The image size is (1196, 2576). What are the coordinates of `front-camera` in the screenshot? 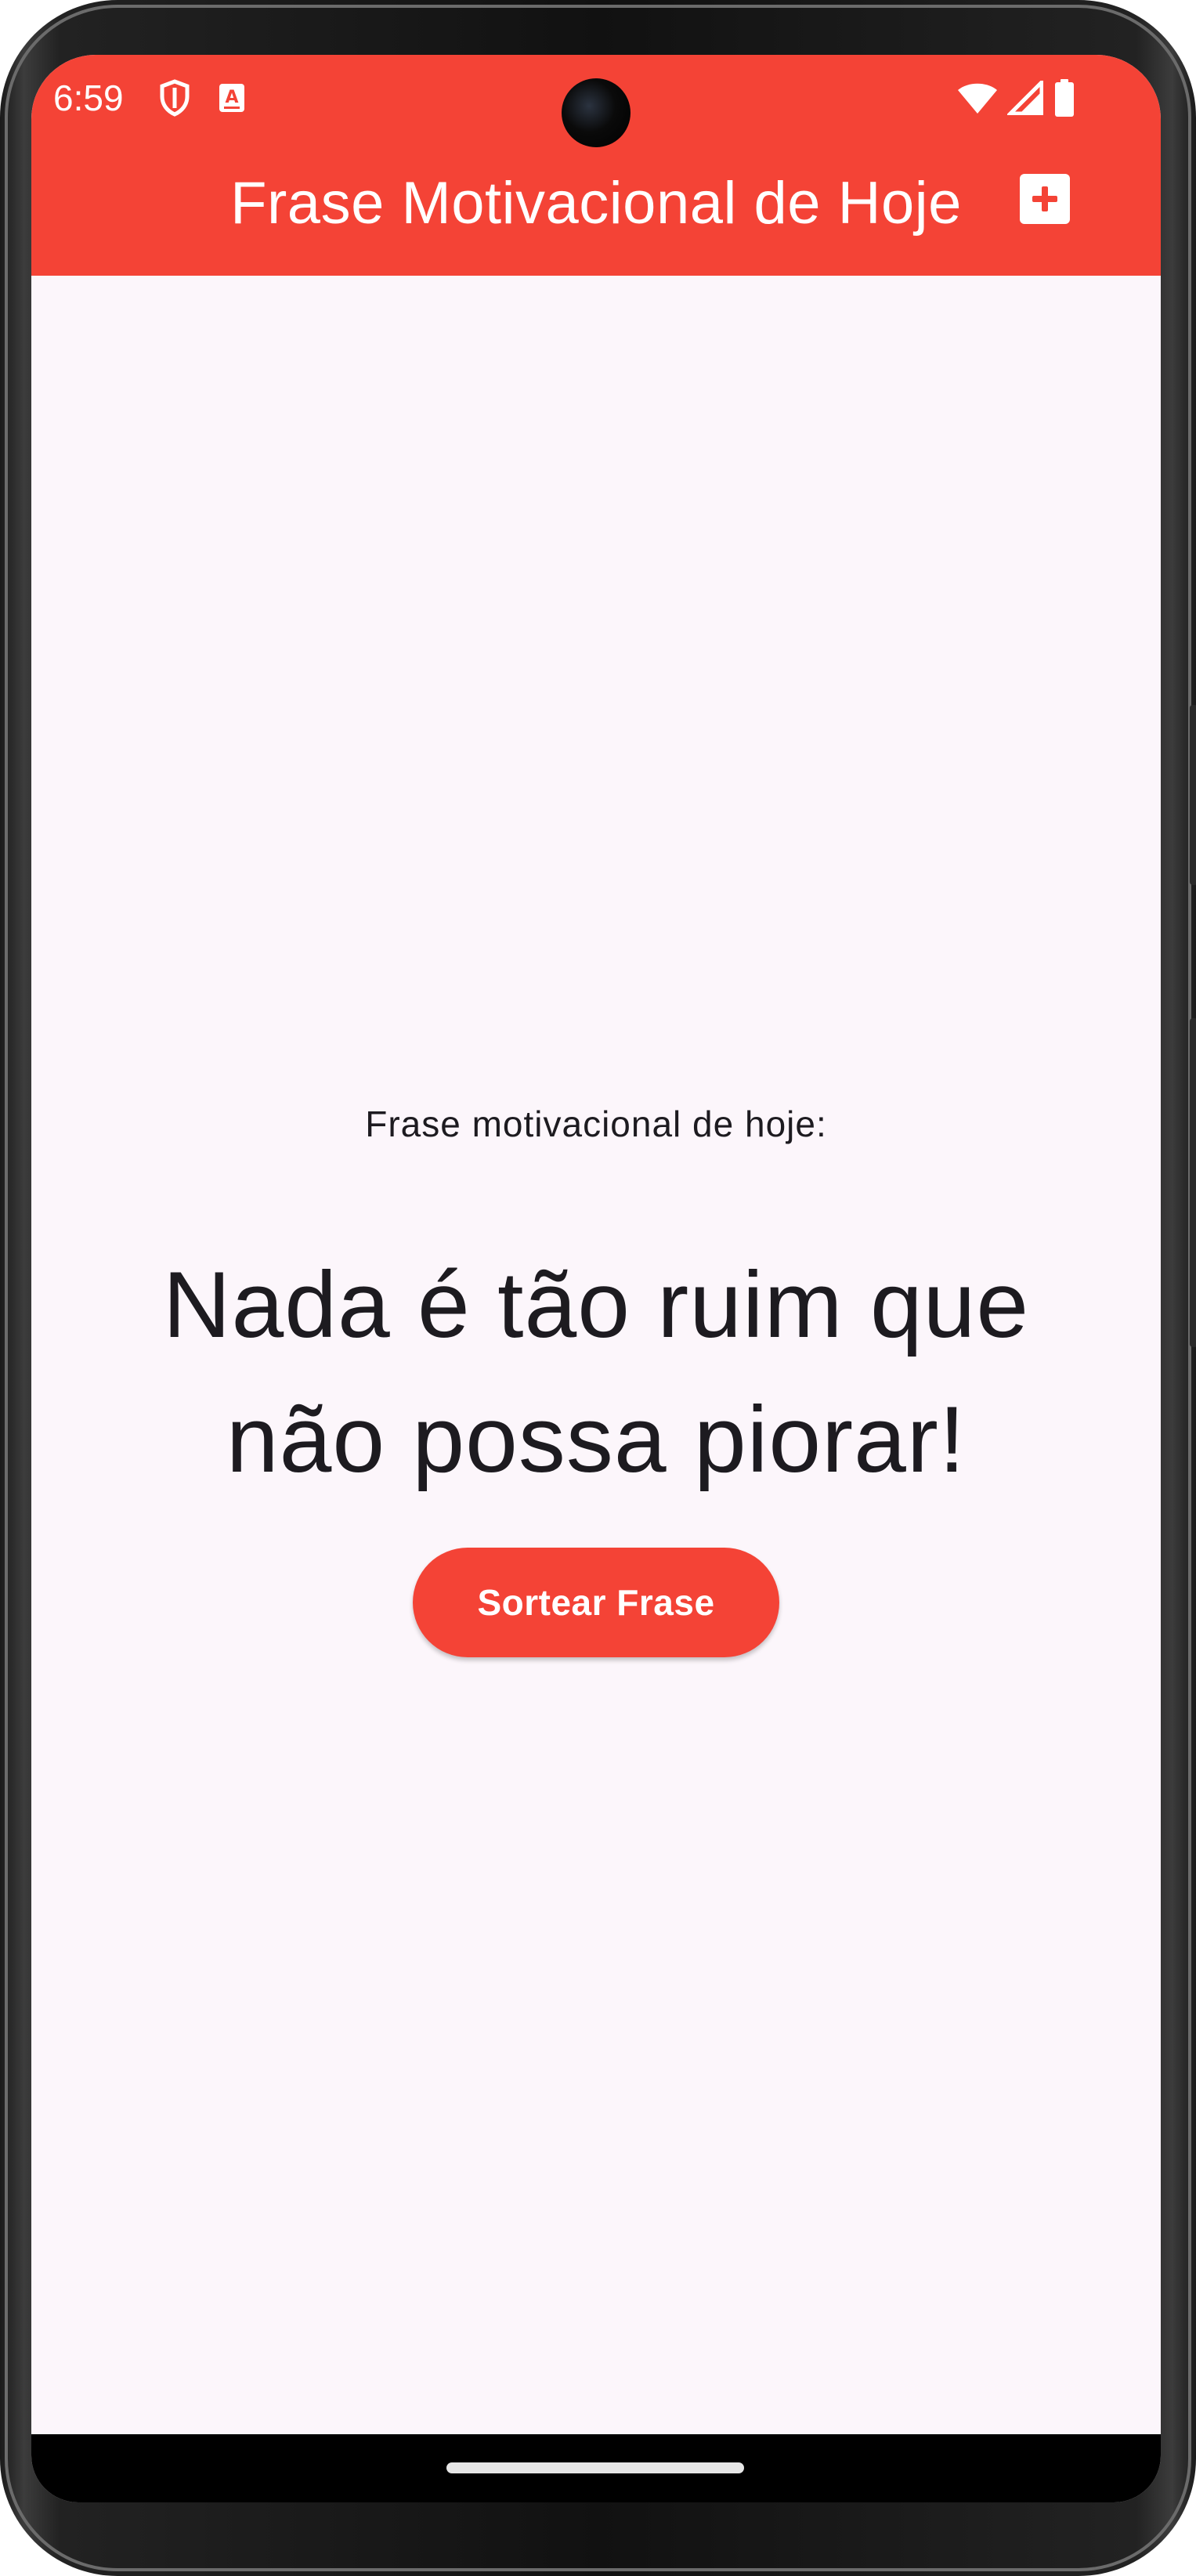 It's located at (596, 112).